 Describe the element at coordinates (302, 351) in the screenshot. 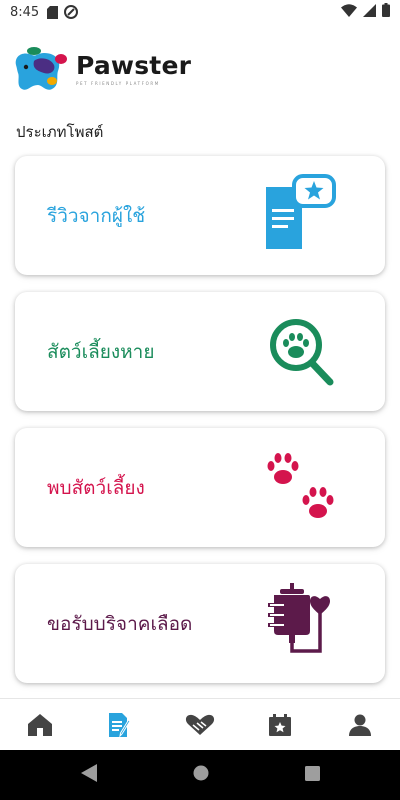

I see `search-paw-icon` at that location.